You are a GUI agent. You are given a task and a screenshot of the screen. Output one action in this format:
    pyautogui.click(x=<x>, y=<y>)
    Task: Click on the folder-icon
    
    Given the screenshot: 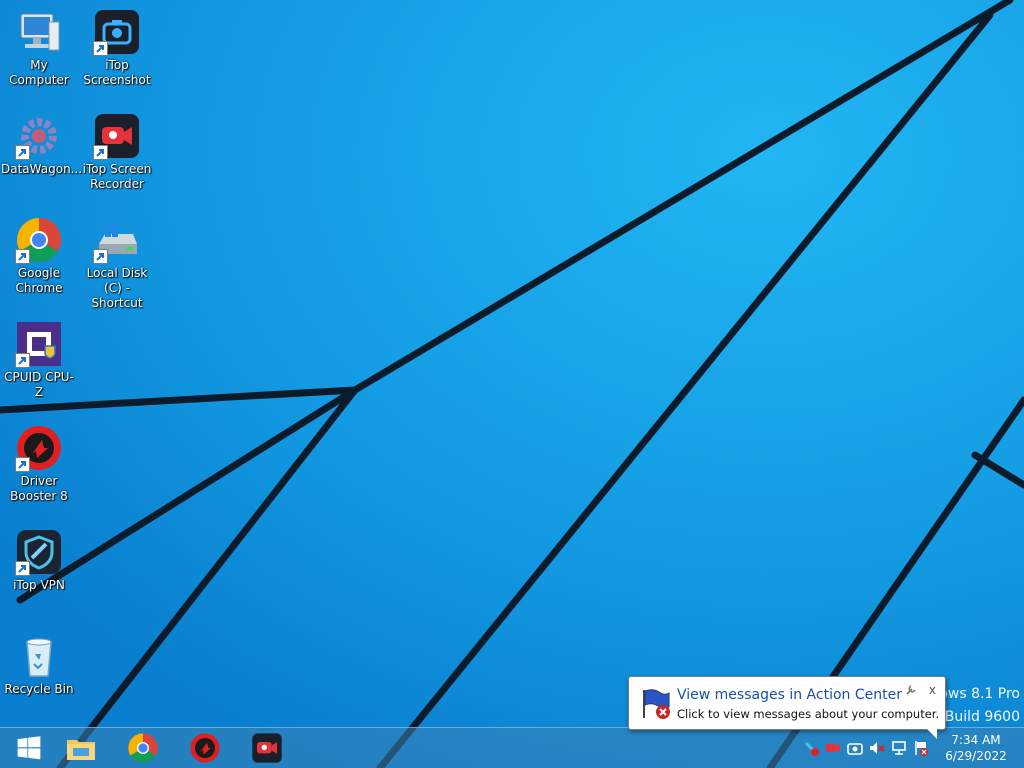 What is the action you would take?
    pyautogui.click(x=81, y=750)
    